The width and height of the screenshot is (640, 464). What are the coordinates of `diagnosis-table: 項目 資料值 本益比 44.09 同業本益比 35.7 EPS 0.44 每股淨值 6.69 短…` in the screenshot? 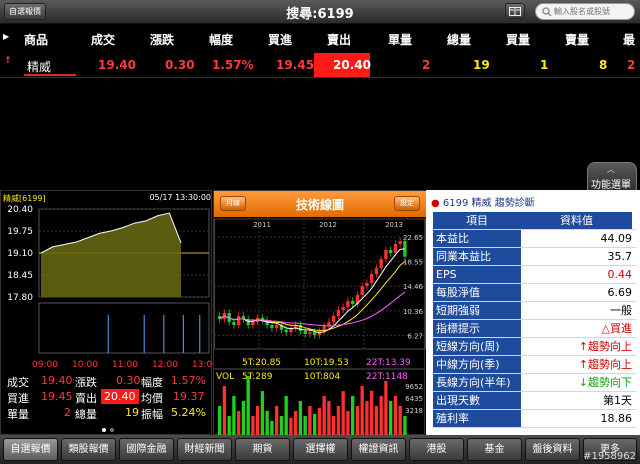 It's located at (534, 320).